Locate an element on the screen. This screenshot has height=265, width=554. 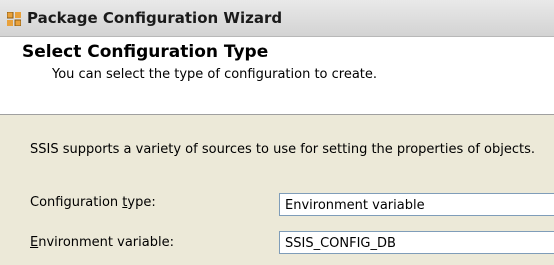
environment-variable-select: SSIS_CONFIG_DB is located at coordinates (416, 242).